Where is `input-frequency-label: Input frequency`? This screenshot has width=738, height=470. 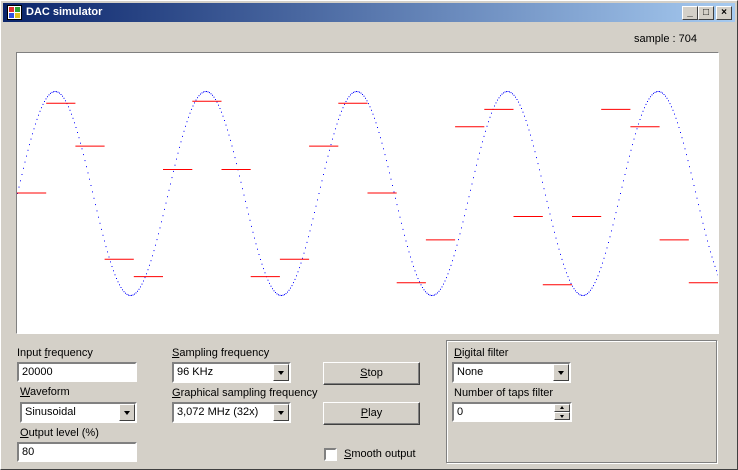
input-frequency-label: Input frequency is located at coordinates (55, 353).